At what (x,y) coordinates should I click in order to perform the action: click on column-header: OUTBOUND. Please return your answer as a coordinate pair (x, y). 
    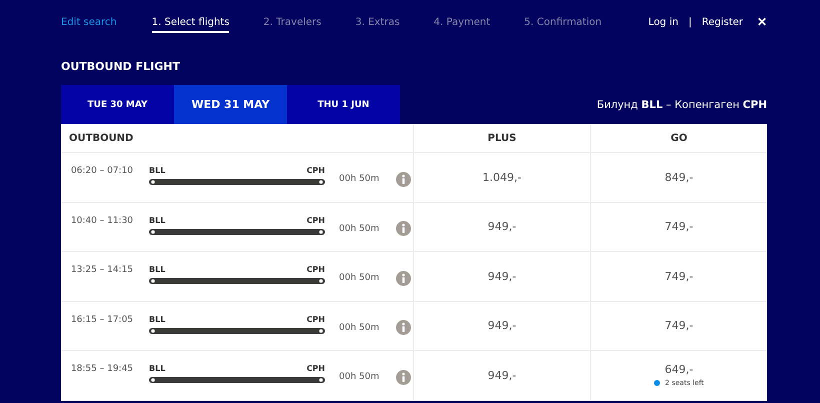
    Looking at the image, I should click on (237, 138).